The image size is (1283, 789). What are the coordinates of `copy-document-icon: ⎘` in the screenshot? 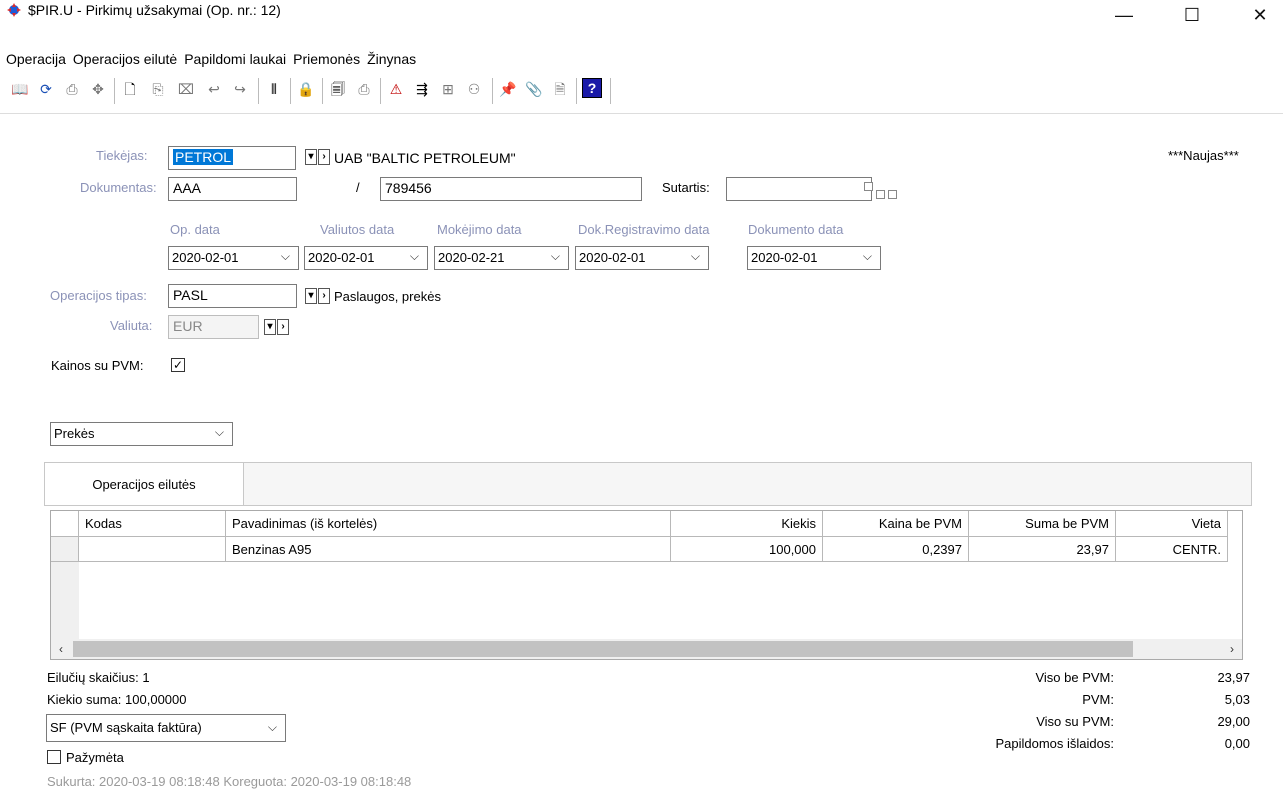 It's located at (158, 89).